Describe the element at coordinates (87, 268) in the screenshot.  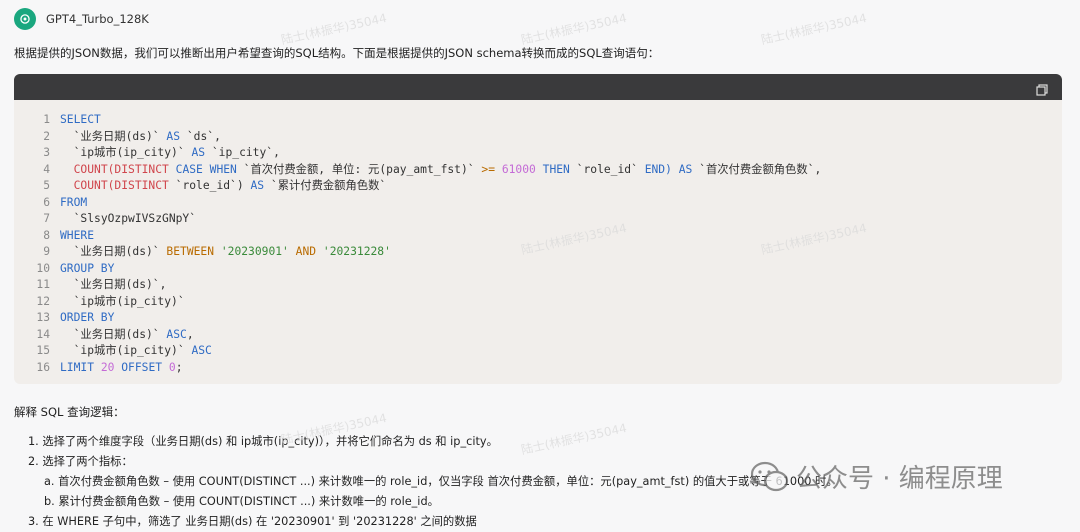
I see `code-token: GROUP BY` at that location.